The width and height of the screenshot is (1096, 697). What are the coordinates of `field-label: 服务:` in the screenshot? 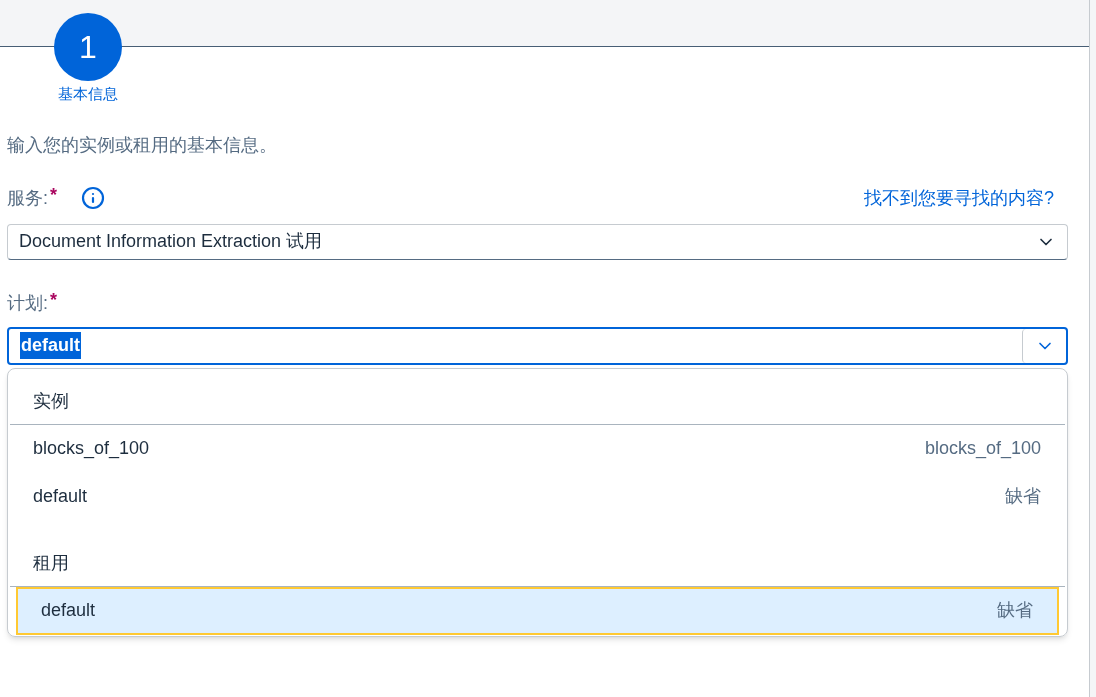 It's located at (27, 198).